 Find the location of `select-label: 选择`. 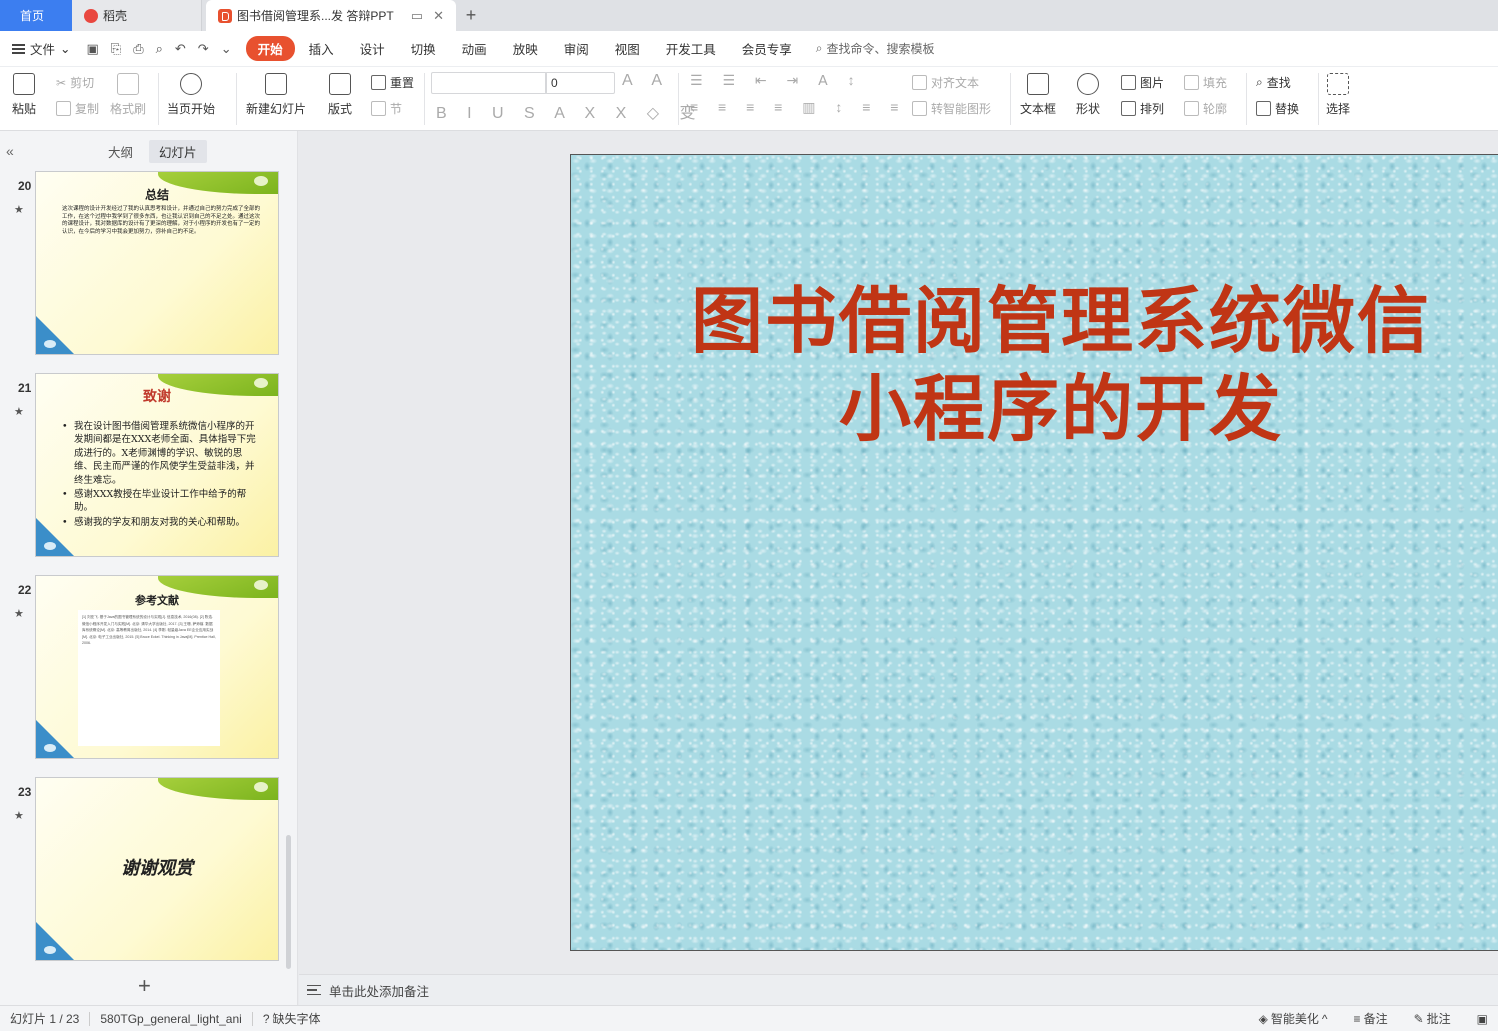

select-label: 选择 is located at coordinates (1338, 109).